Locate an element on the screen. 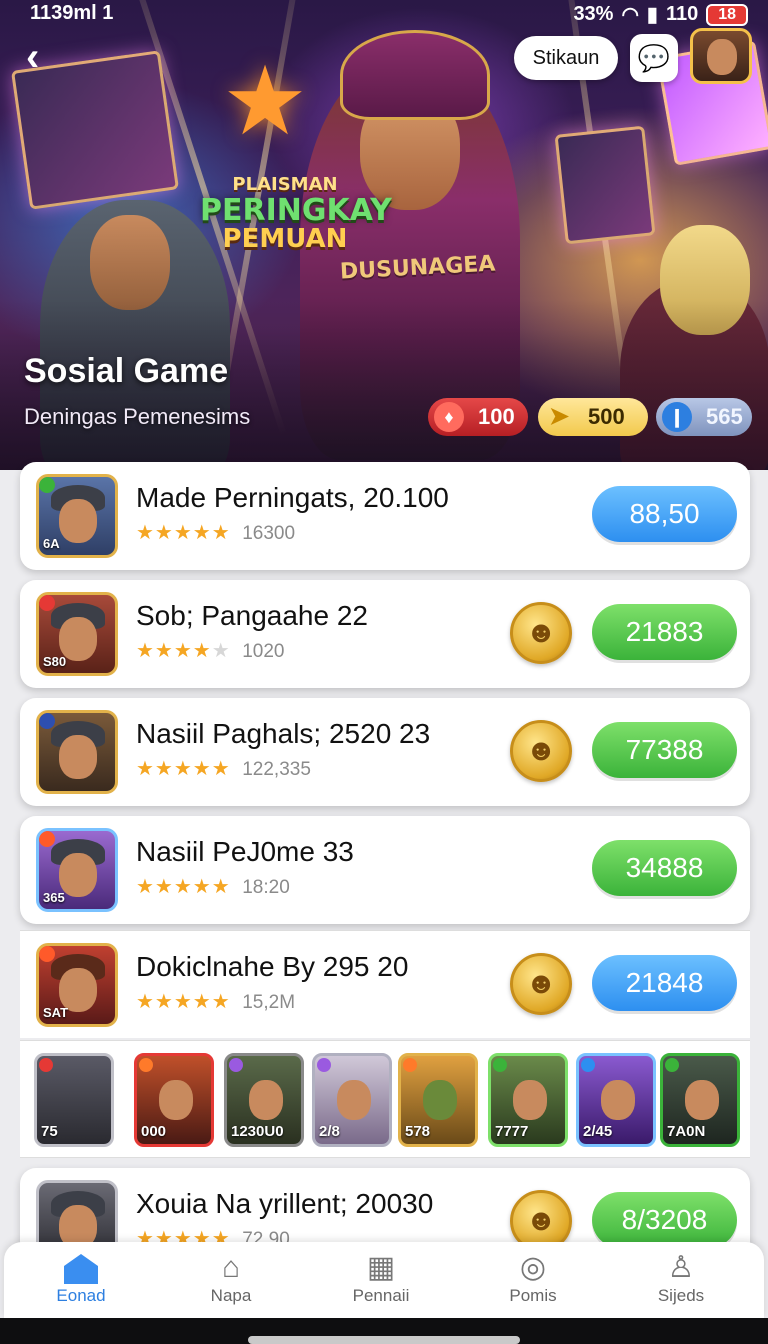 The height and width of the screenshot is (1344, 768). logo-line-3: PEMUAN is located at coordinates (285, 239).